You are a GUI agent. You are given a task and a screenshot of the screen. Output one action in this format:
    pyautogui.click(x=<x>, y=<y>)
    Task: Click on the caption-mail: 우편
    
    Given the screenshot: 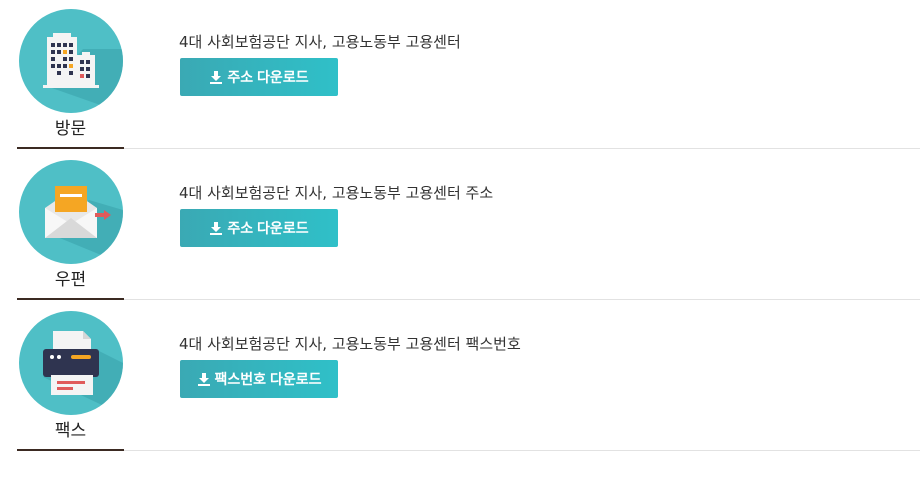 What is the action you would take?
    pyautogui.click(x=70, y=280)
    